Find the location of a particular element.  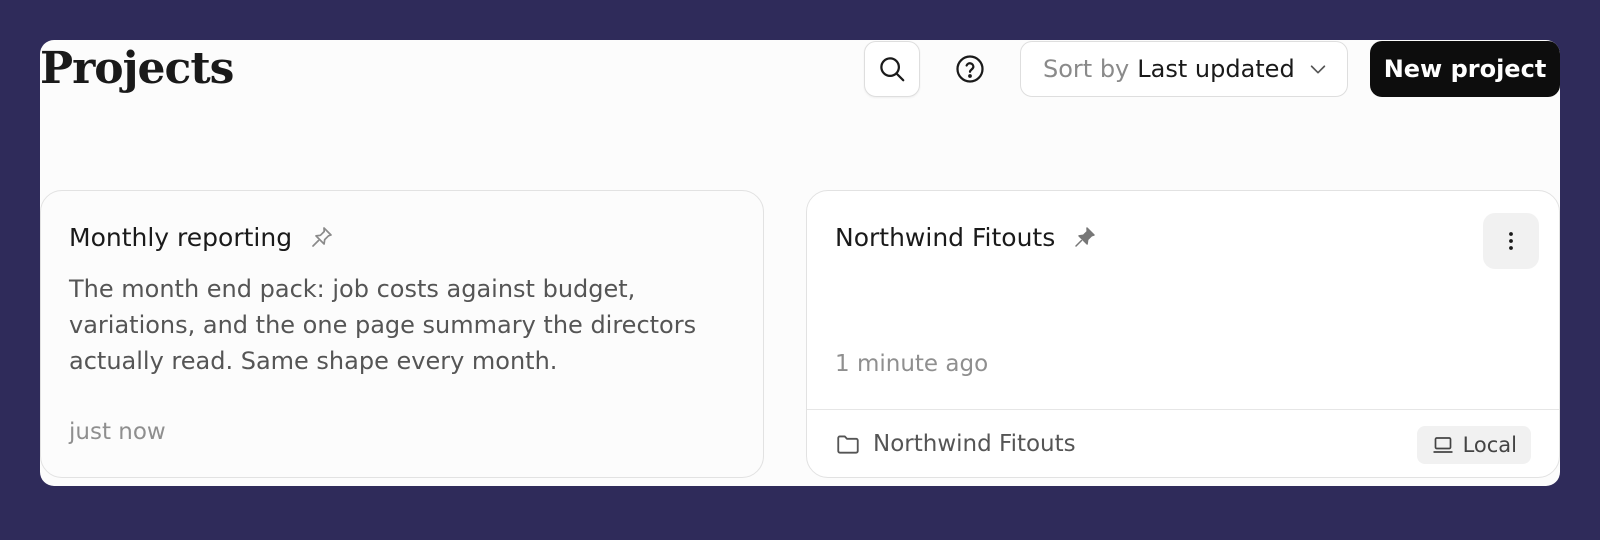

sort-dropdown: Sort by Last updated is located at coordinates (1184, 69).